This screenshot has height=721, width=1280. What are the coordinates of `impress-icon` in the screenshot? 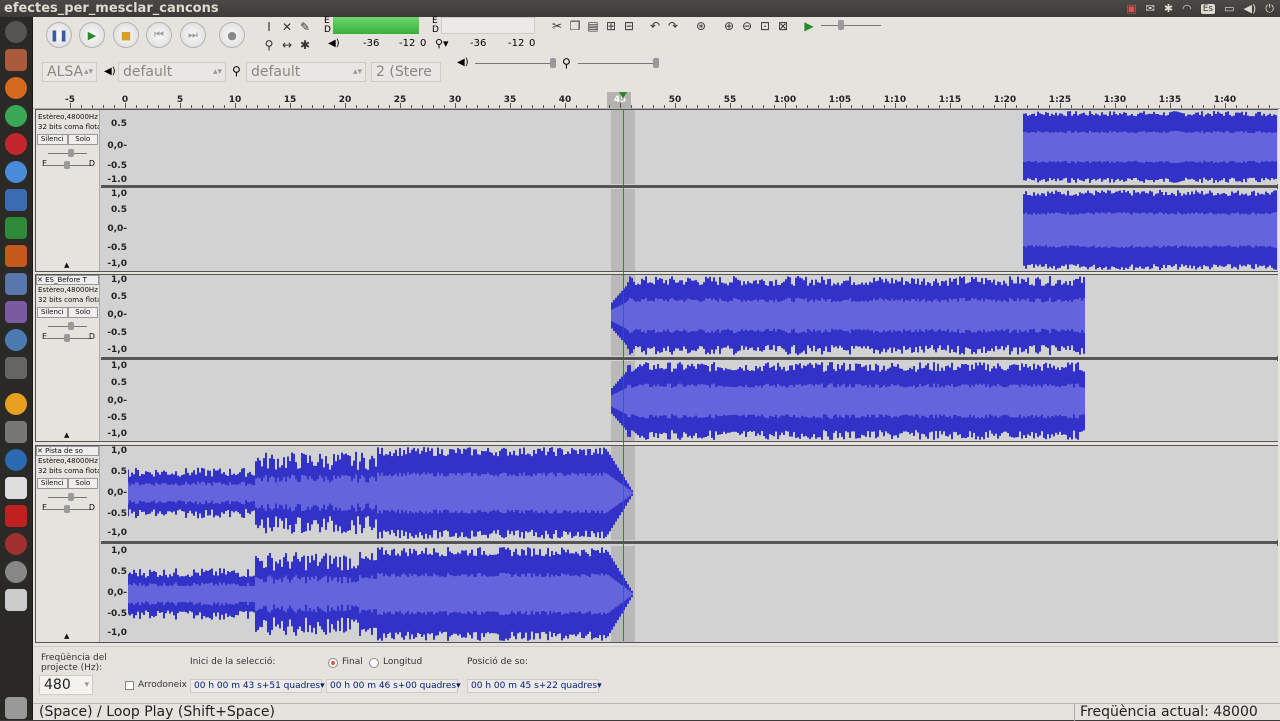 It's located at (16, 256).